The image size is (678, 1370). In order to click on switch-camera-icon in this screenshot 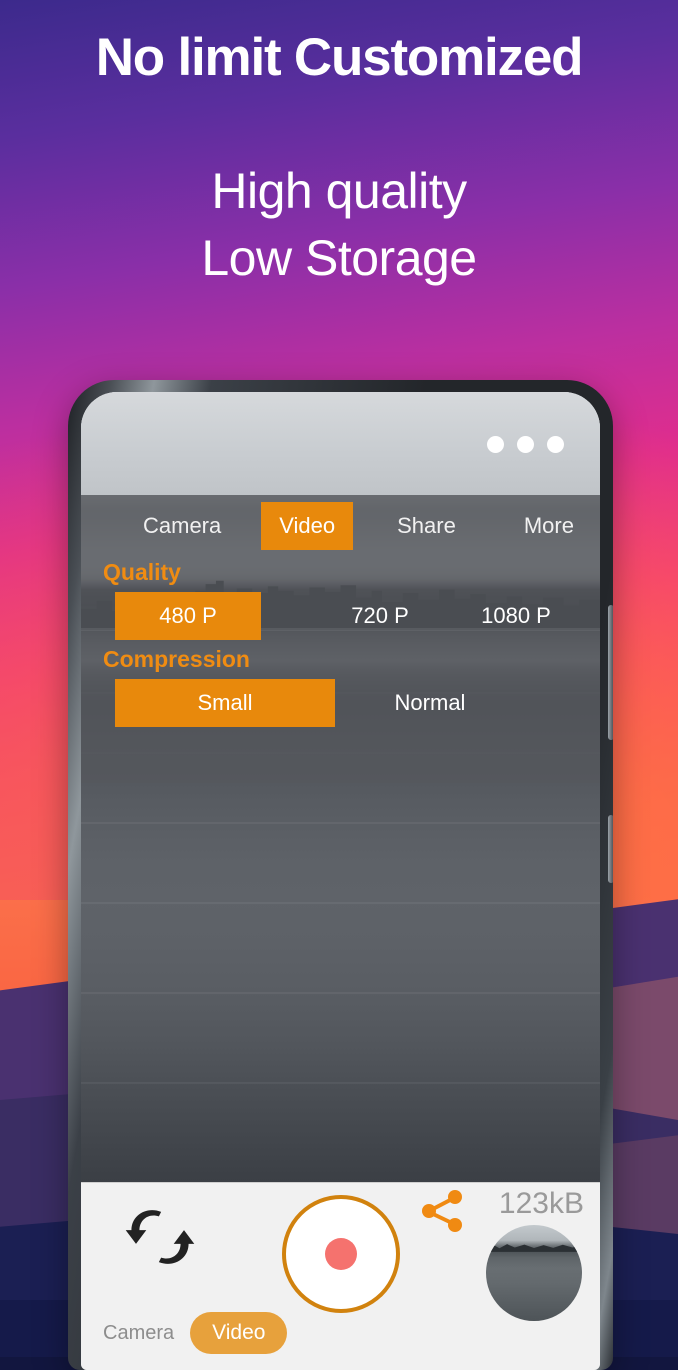, I will do `click(160, 1237)`.